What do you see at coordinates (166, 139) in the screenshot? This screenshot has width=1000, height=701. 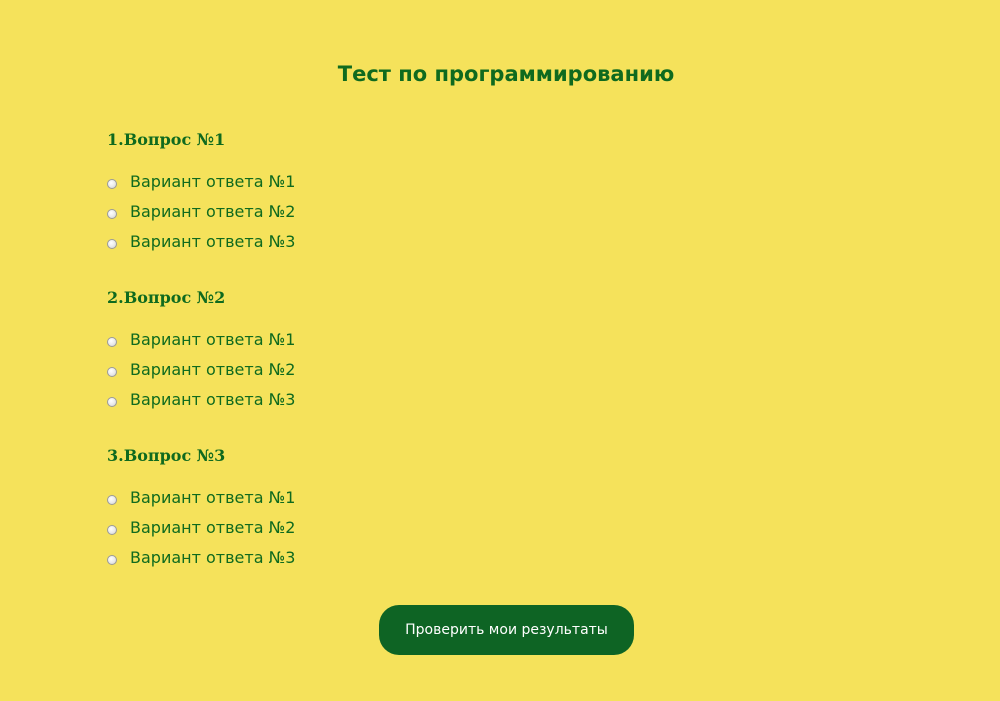 I see `question-title: 1.Вопрос №1` at bounding box center [166, 139].